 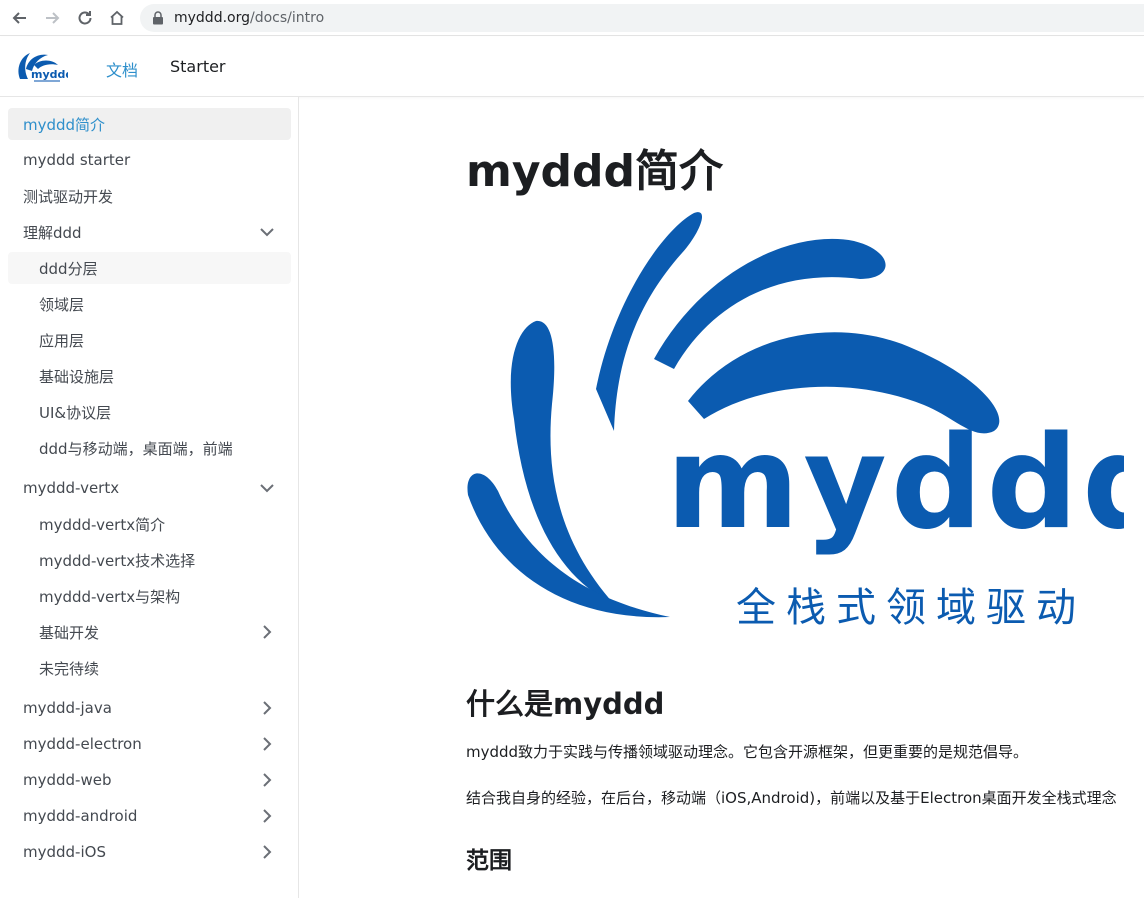 I want to click on sidebar-item-label: myddd-vertx技术选择, so click(x=117, y=560).